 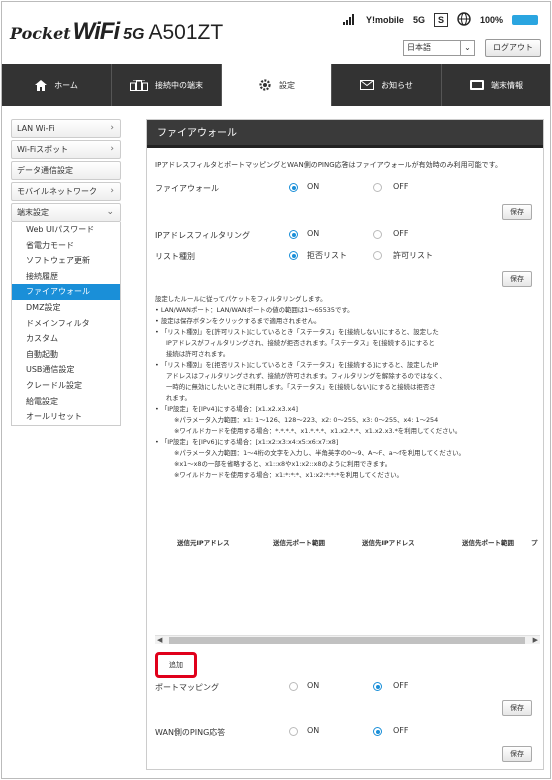 What do you see at coordinates (439, 48) in the screenshot?
I see `language-select: 日本語 ⌄` at bounding box center [439, 48].